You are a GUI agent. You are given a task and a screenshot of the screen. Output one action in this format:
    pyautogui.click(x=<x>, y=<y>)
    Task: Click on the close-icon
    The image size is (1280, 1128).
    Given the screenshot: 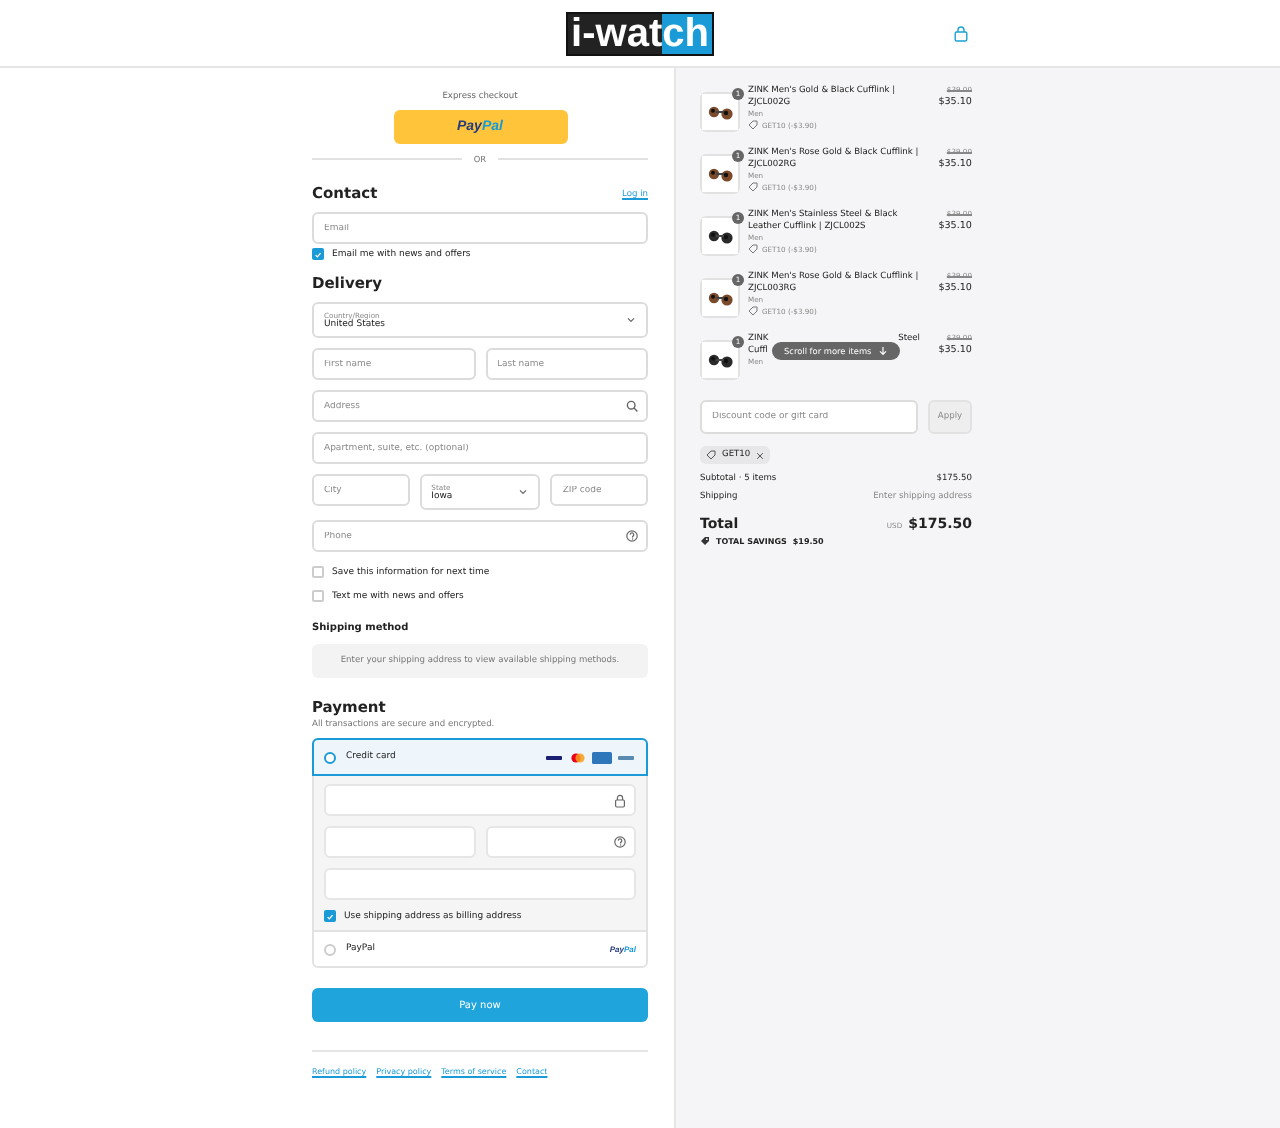 What is the action you would take?
    pyautogui.click(x=760, y=455)
    